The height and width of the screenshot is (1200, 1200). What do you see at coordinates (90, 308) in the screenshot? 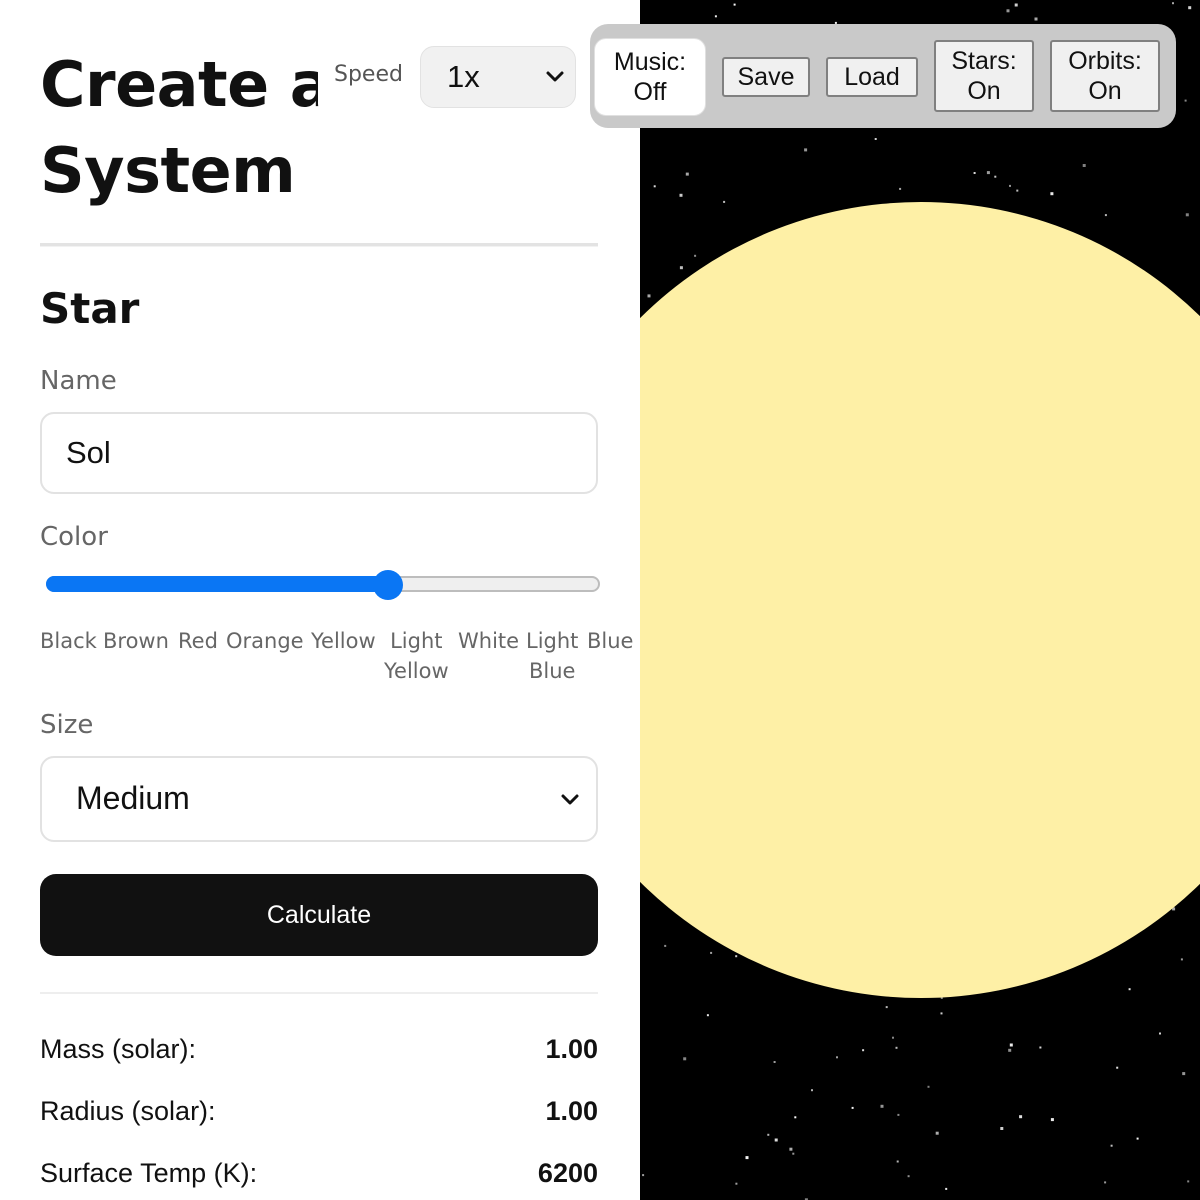
I see `section-heading-star: Star` at bounding box center [90, 308].